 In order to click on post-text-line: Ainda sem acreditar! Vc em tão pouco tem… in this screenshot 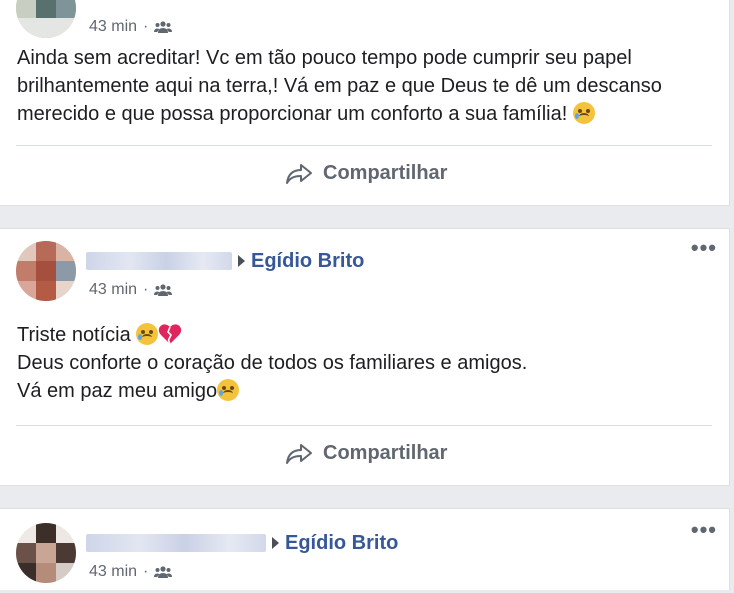, I will do `click(324, 58)`.